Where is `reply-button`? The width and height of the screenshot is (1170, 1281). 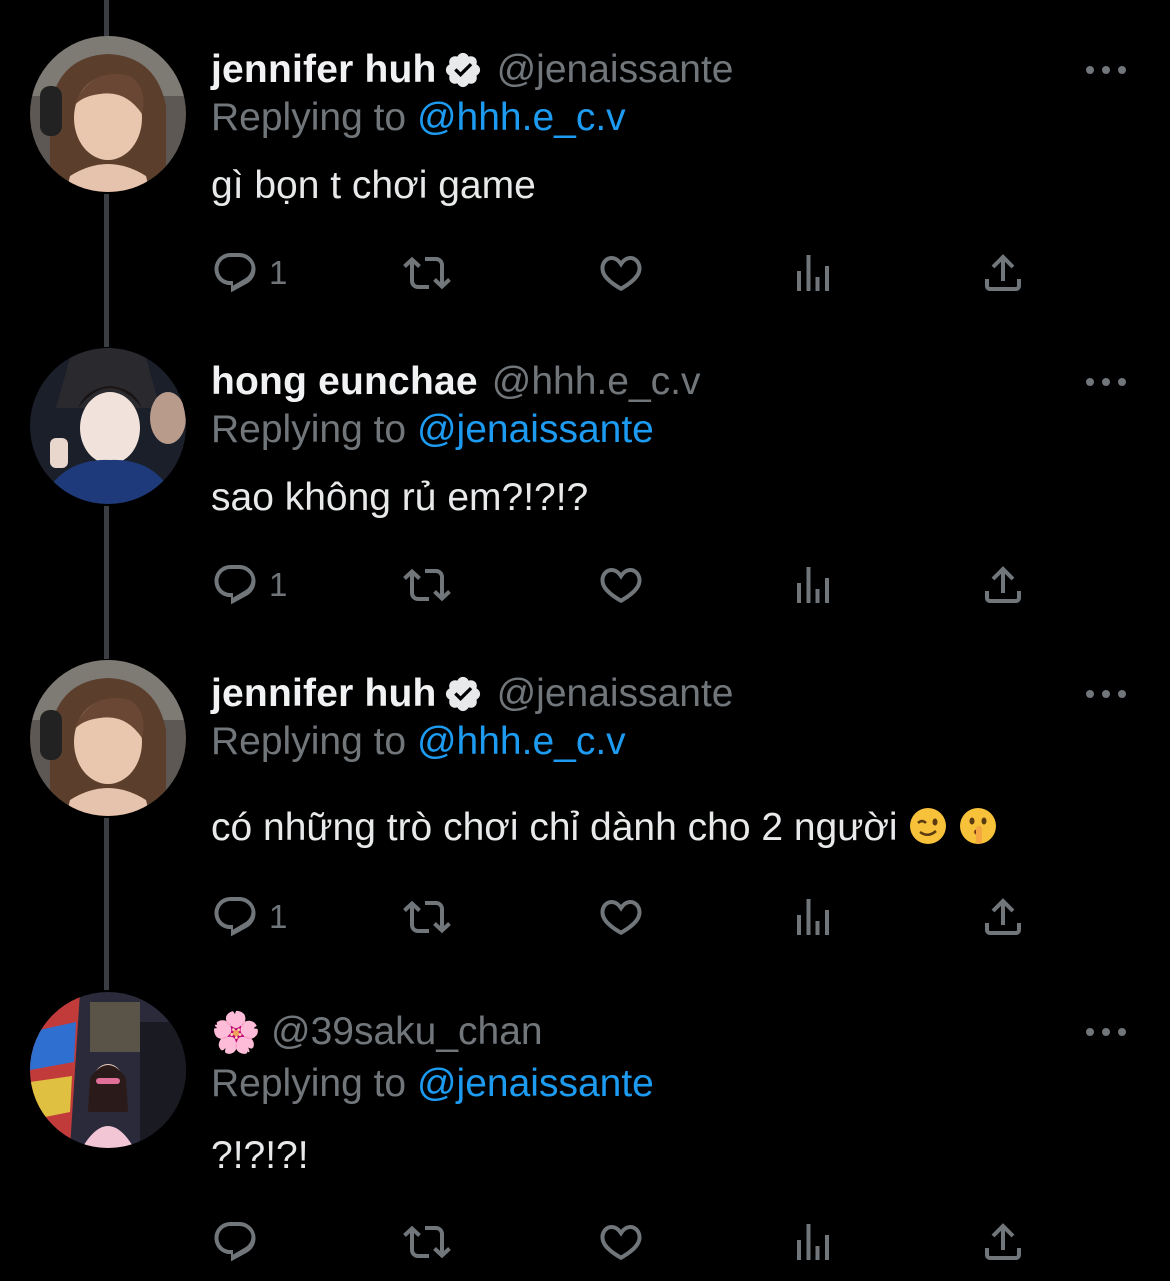
reply-button is located at coordinates (240, 1242).